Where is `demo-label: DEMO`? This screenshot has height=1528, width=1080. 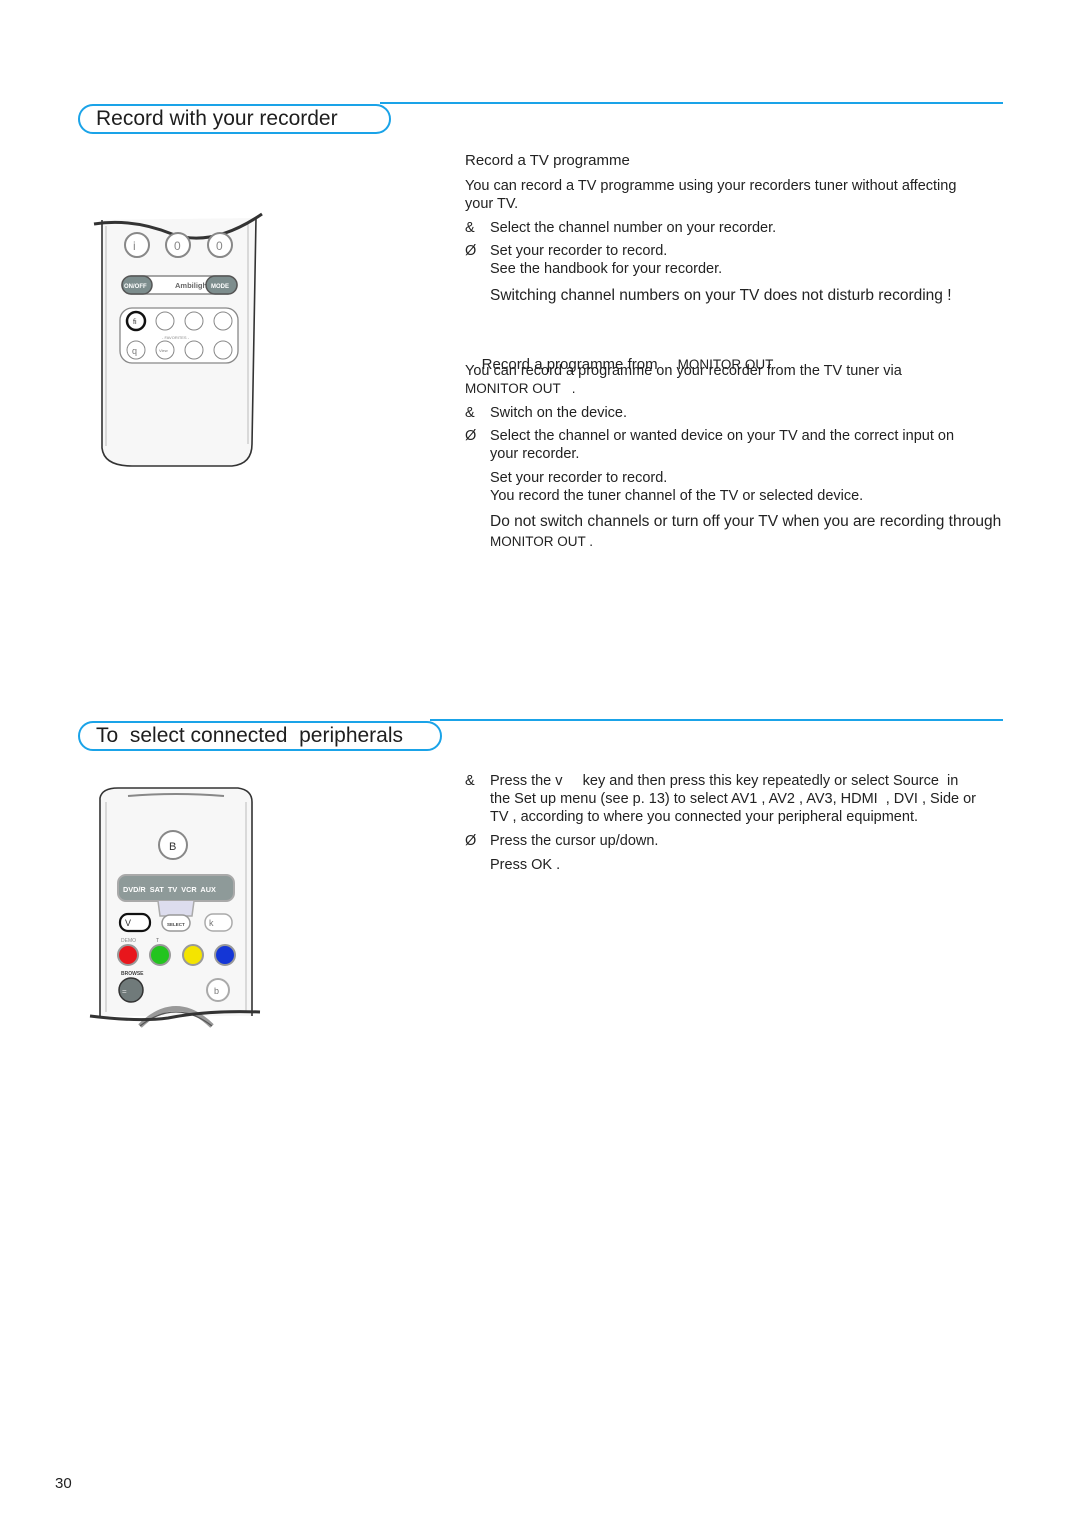 demo-label: DEMO is located at coordinates (128, 941).